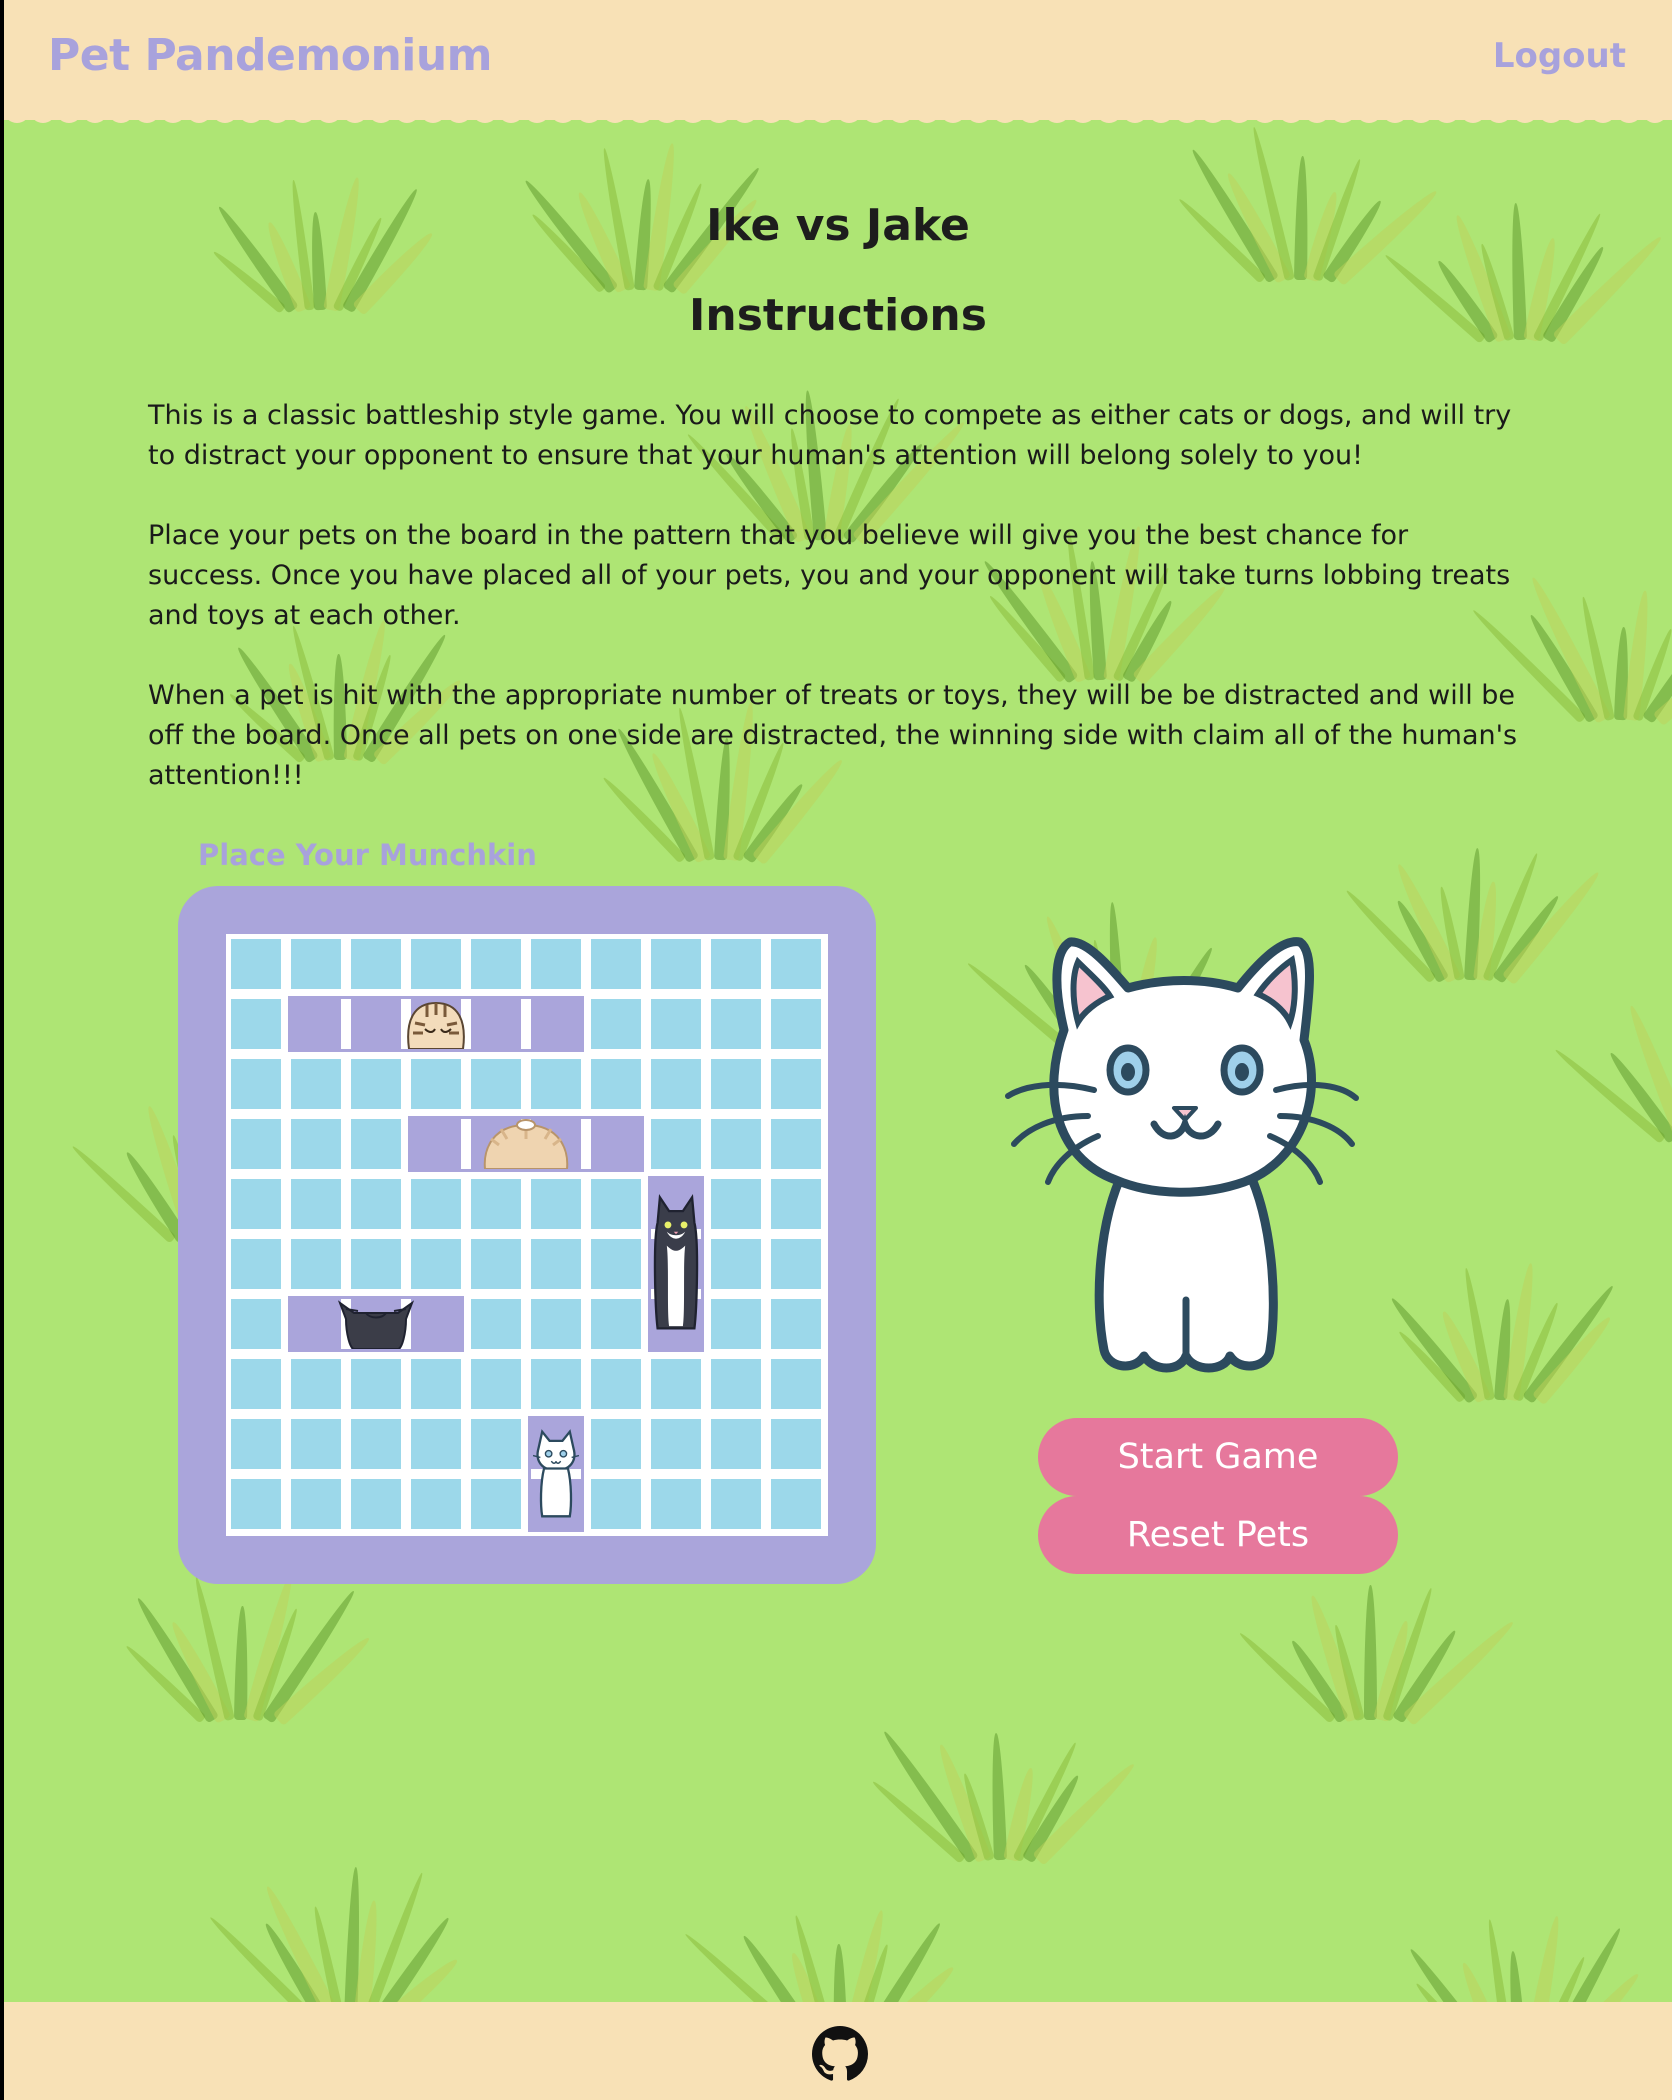 The height and width of the screenshot is (2100, 1672). Describe the element at coordinates (270, 55) in the screenshot. I see `brand-title: Pet Pandemonium` at that location.